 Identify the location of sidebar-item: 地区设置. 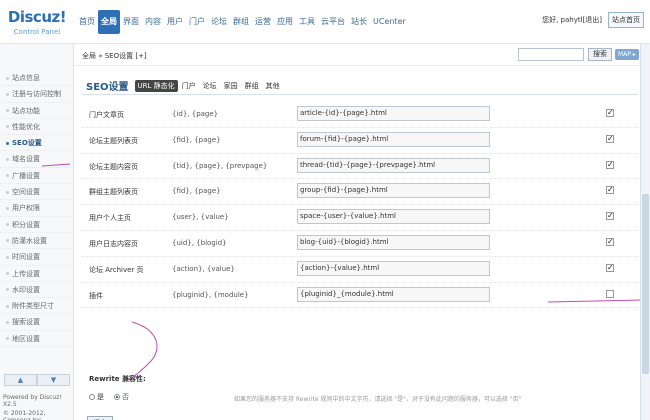
(36, 339).